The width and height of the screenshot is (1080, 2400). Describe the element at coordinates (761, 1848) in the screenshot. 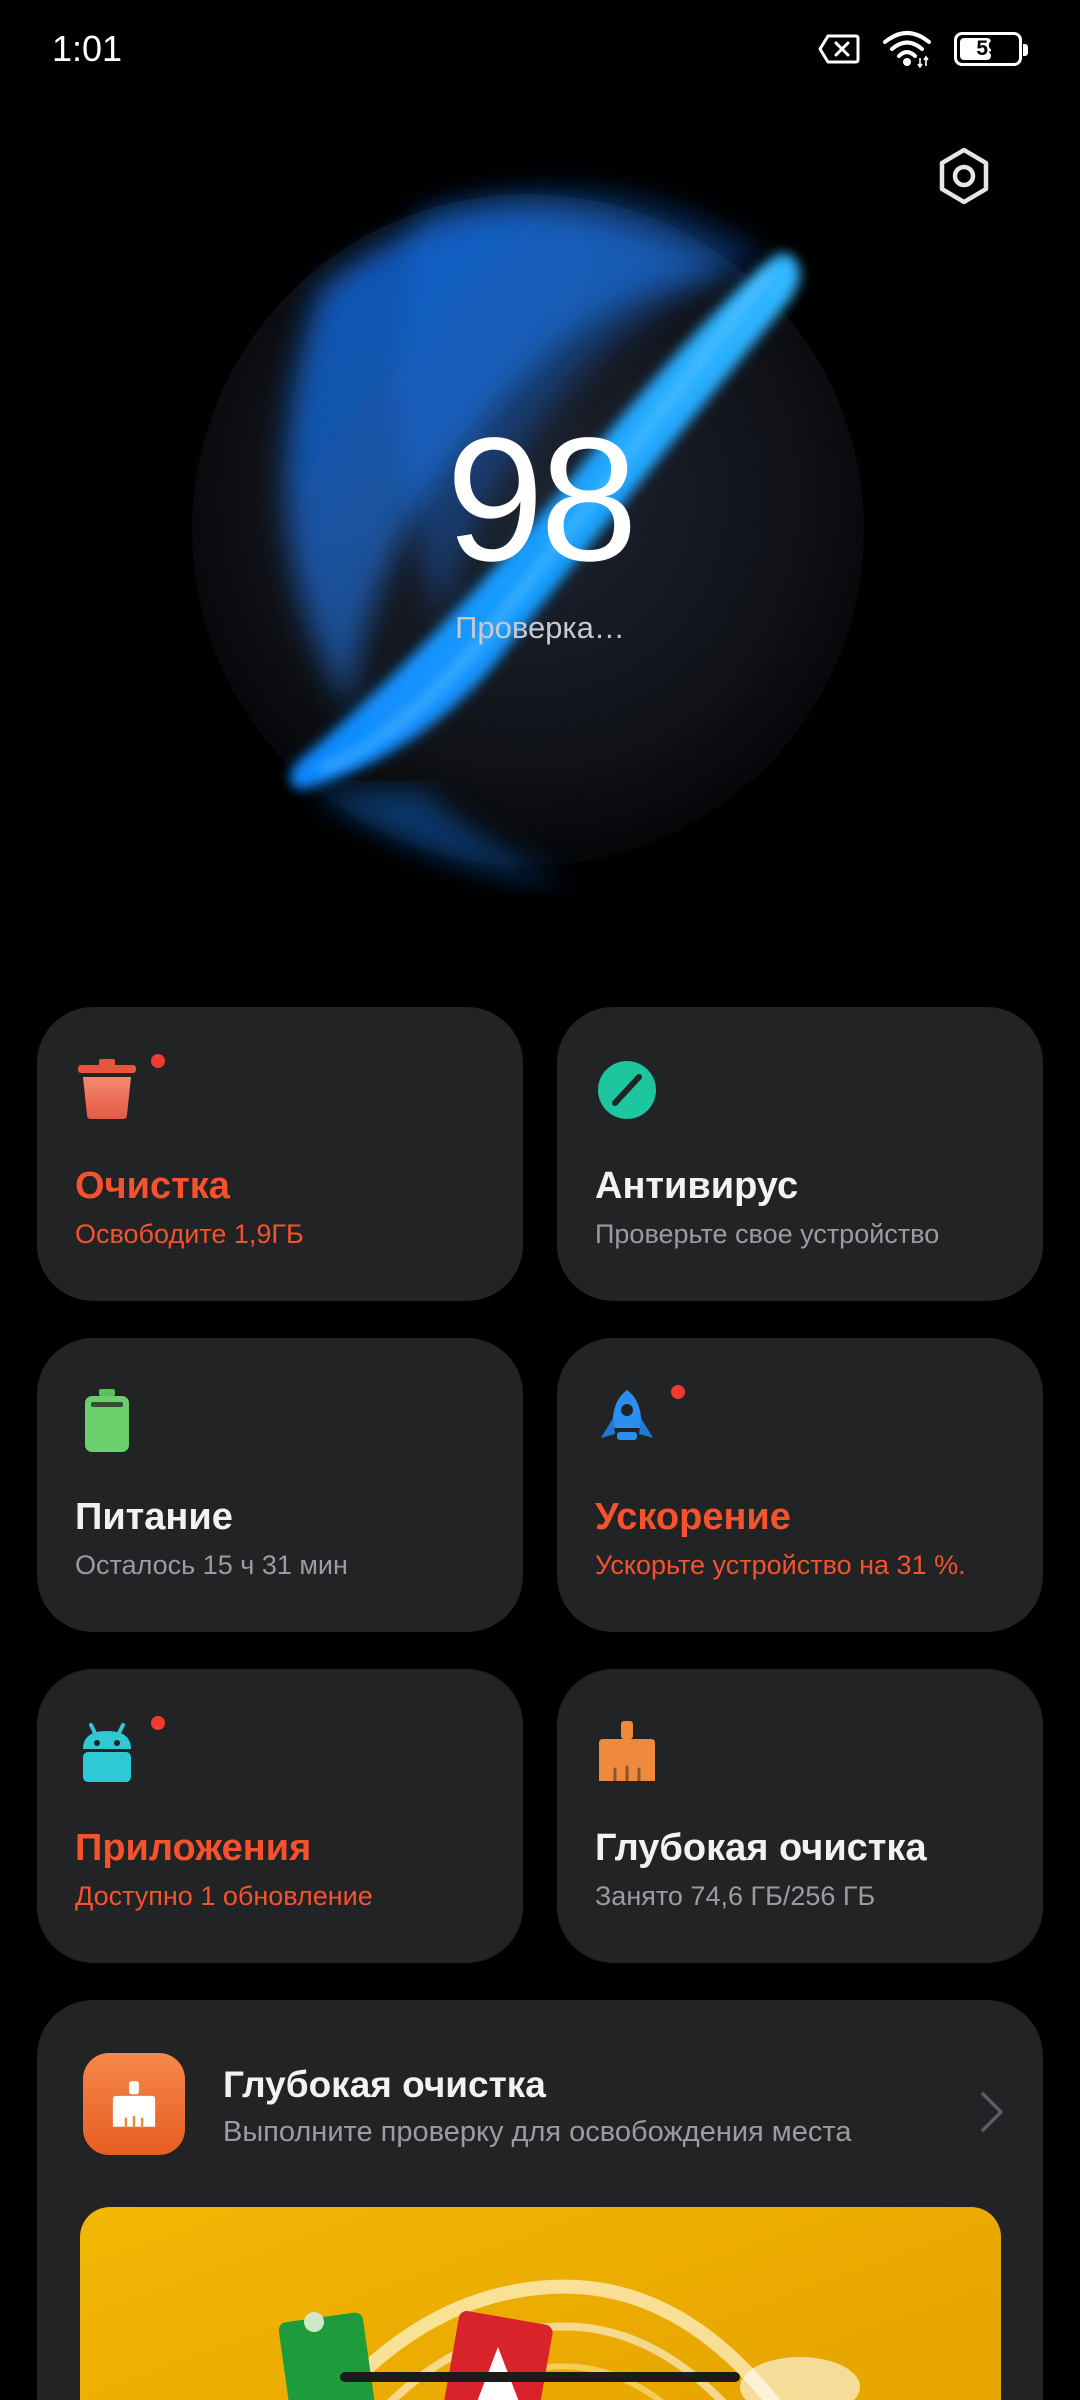

I see `tile-title: Глубокая очистка` at that location.